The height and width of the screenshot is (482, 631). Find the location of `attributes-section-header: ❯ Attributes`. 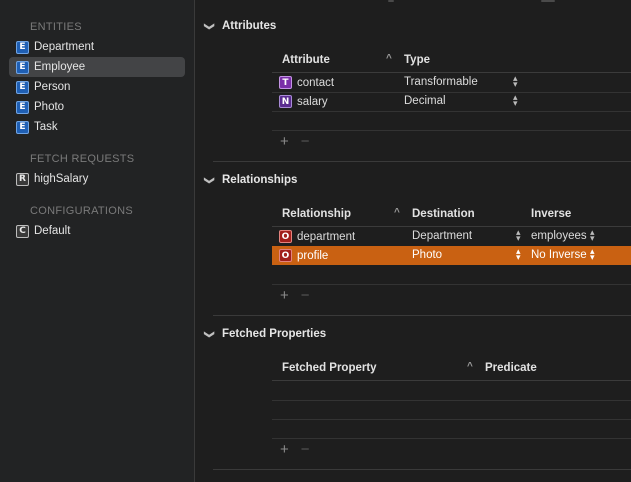

attributes-section-header: ❯ Attributes is located at coordinates (236, 26).